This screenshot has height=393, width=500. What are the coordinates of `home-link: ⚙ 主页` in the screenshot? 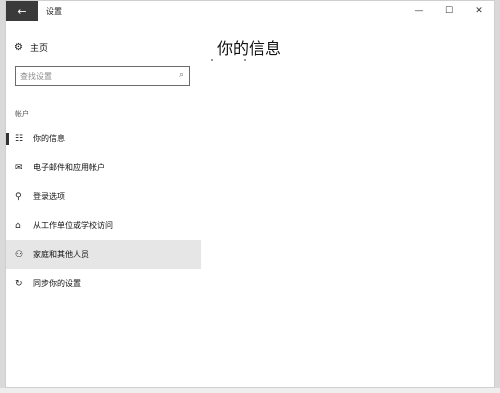 It's located at (31, 47).